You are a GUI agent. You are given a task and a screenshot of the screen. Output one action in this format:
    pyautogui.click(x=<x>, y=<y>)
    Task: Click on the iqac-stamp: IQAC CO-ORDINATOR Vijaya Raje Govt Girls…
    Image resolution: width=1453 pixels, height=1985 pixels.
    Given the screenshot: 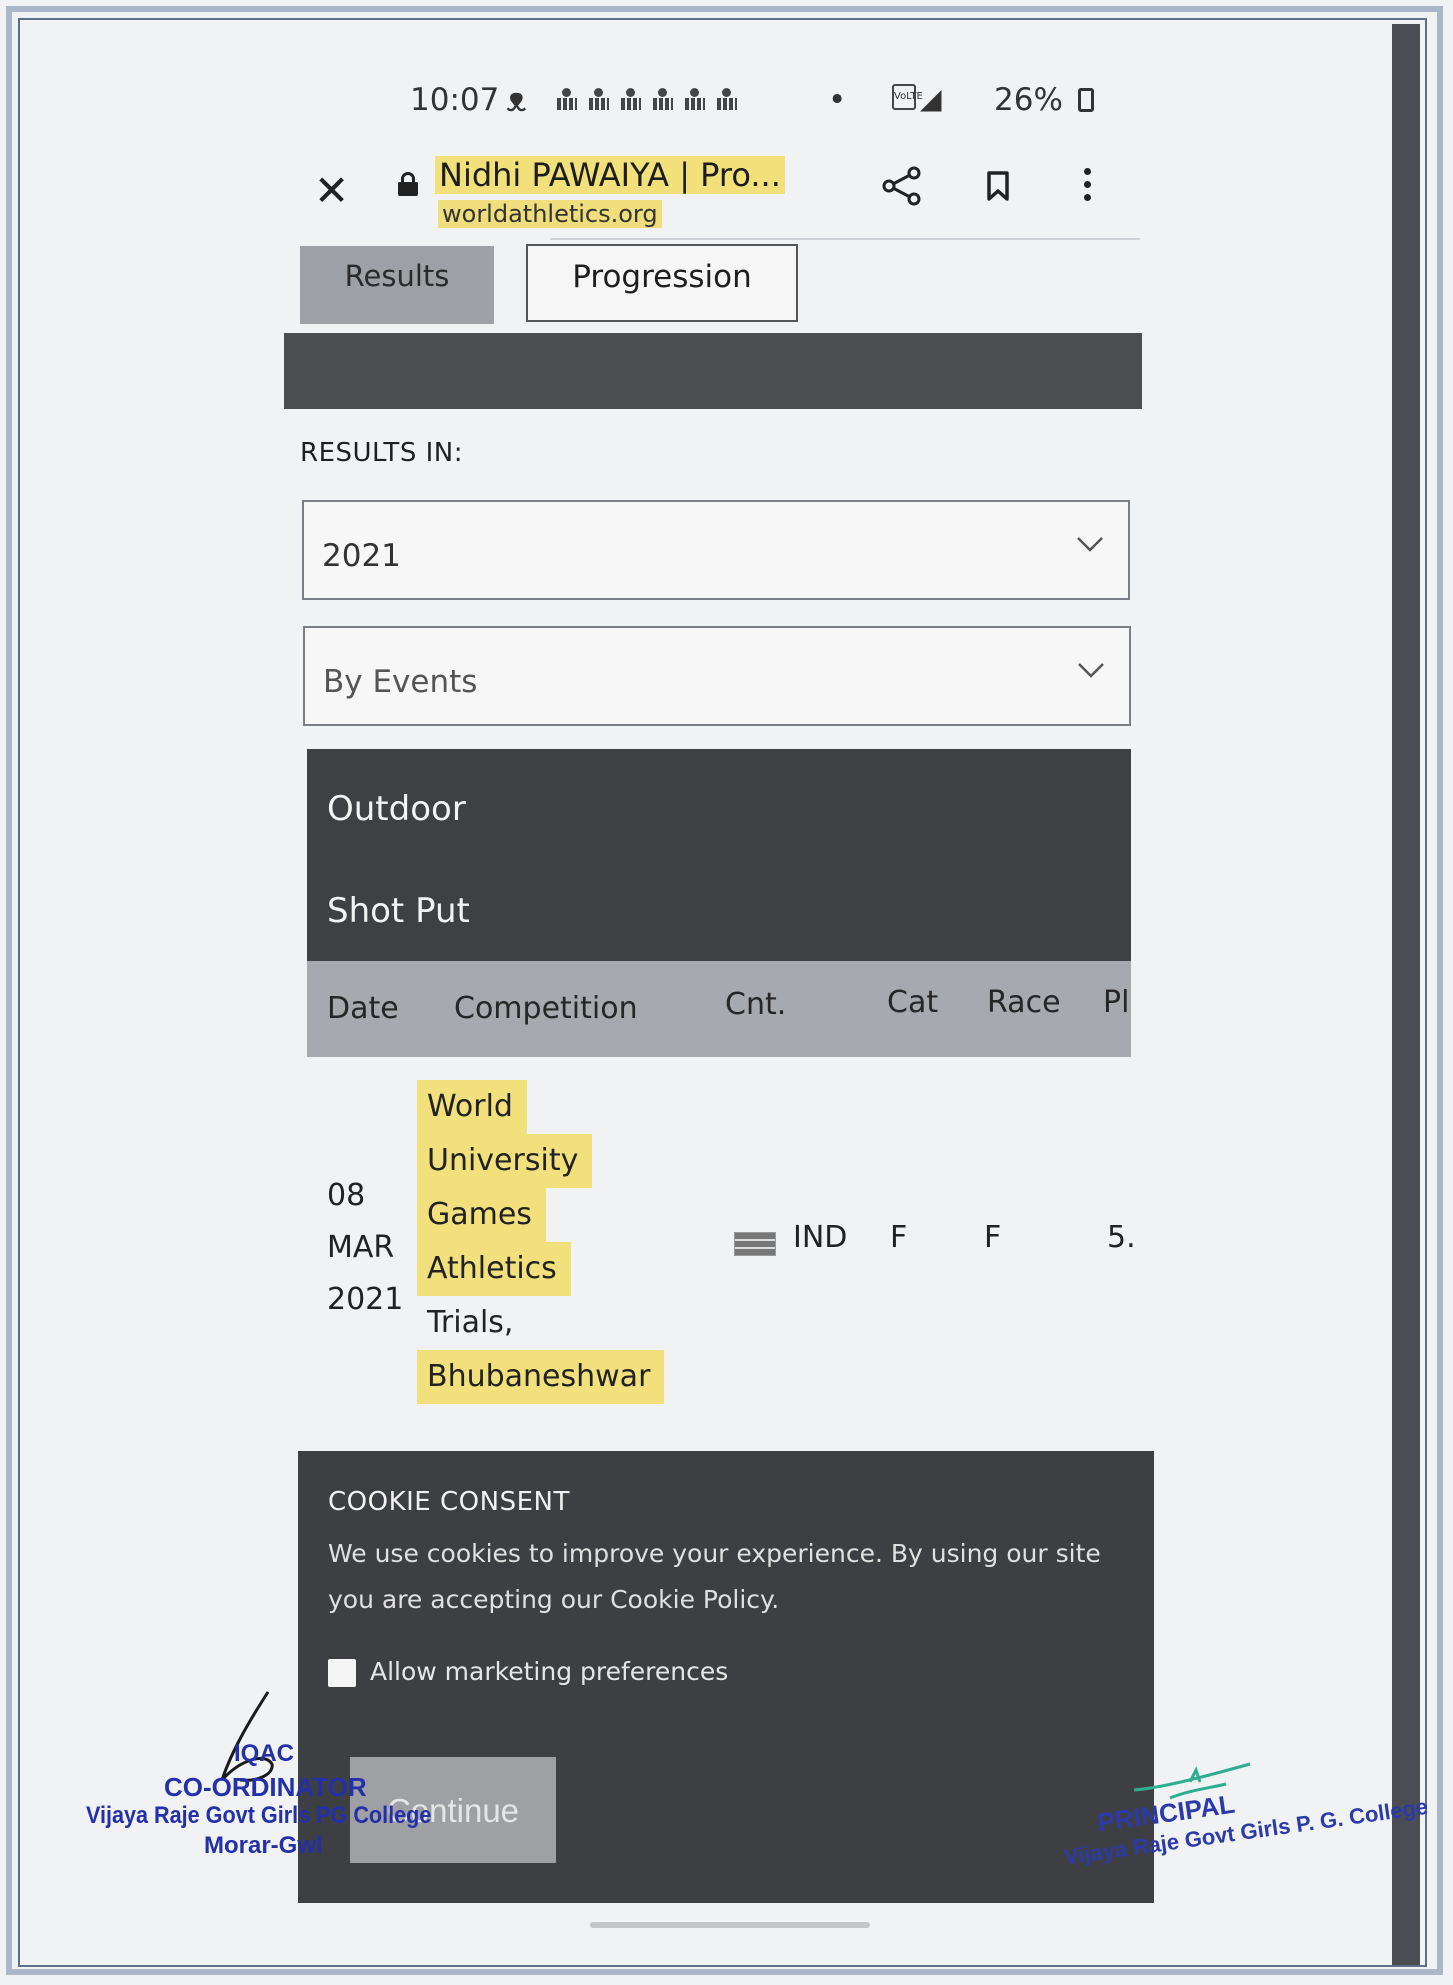 What is the action you would take?
    pyautogui.click(x=259, y=1799)
    